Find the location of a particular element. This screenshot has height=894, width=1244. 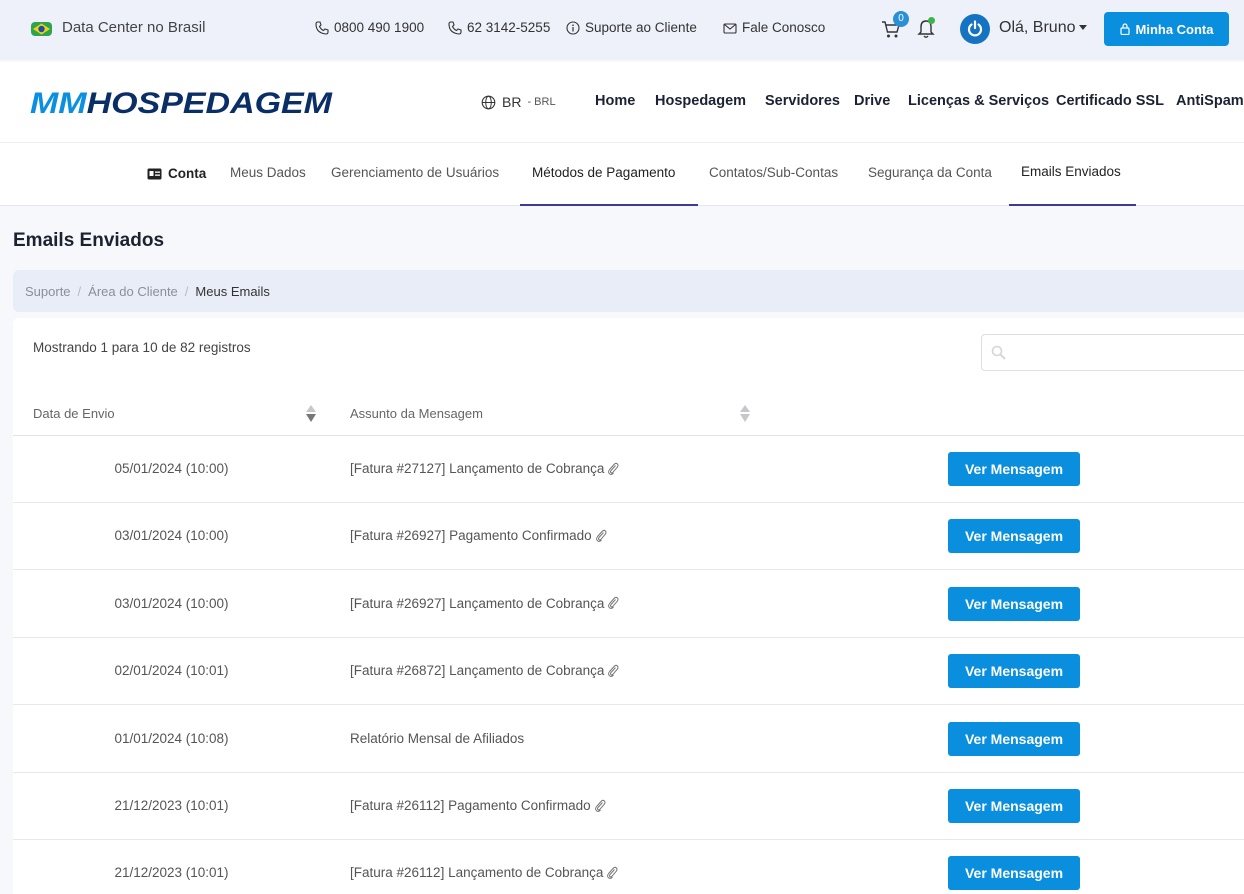

tab-gerenciamento-usuarios: Gerenciamento de Usuários is located at coordinates (415, 172).